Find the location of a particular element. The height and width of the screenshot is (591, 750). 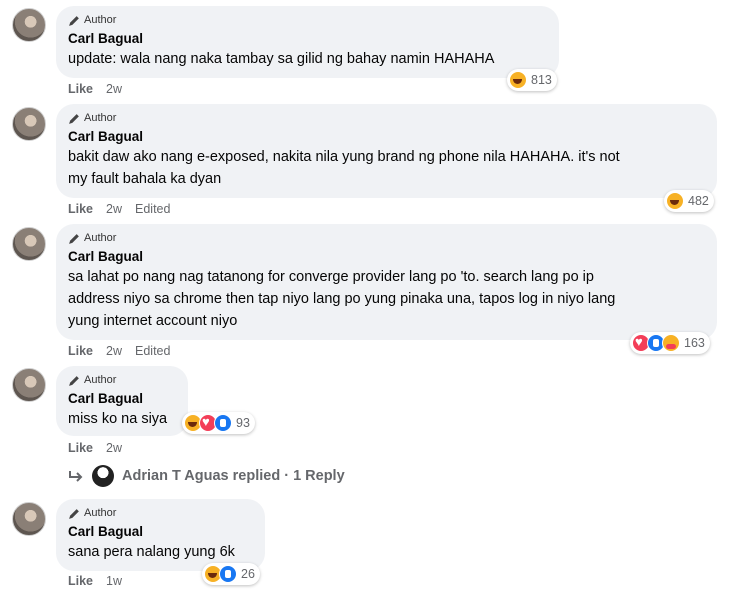

reactions-summary: 26 is located at coordinates (231, 574).